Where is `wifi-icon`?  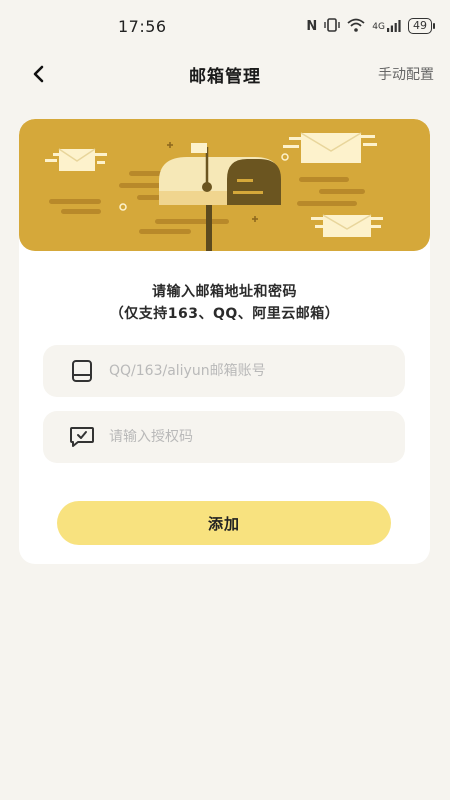 wifi-icon is located at coordinates (356, 26).